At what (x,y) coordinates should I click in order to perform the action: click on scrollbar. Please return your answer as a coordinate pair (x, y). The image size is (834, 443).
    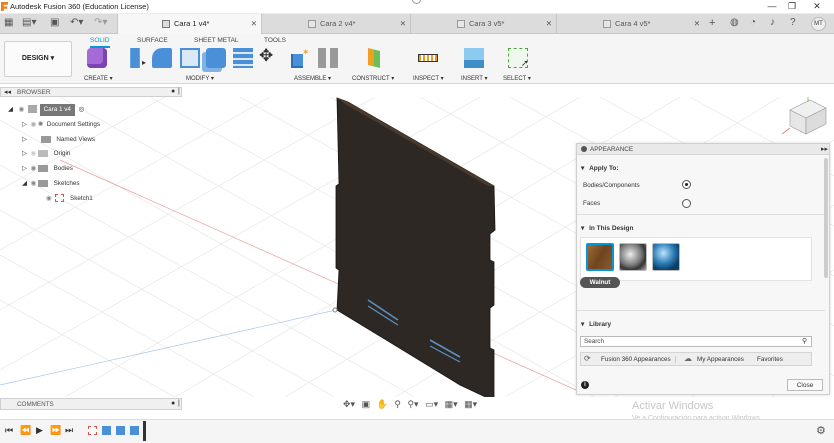
    Looking at the image, I should click on (826, 218).